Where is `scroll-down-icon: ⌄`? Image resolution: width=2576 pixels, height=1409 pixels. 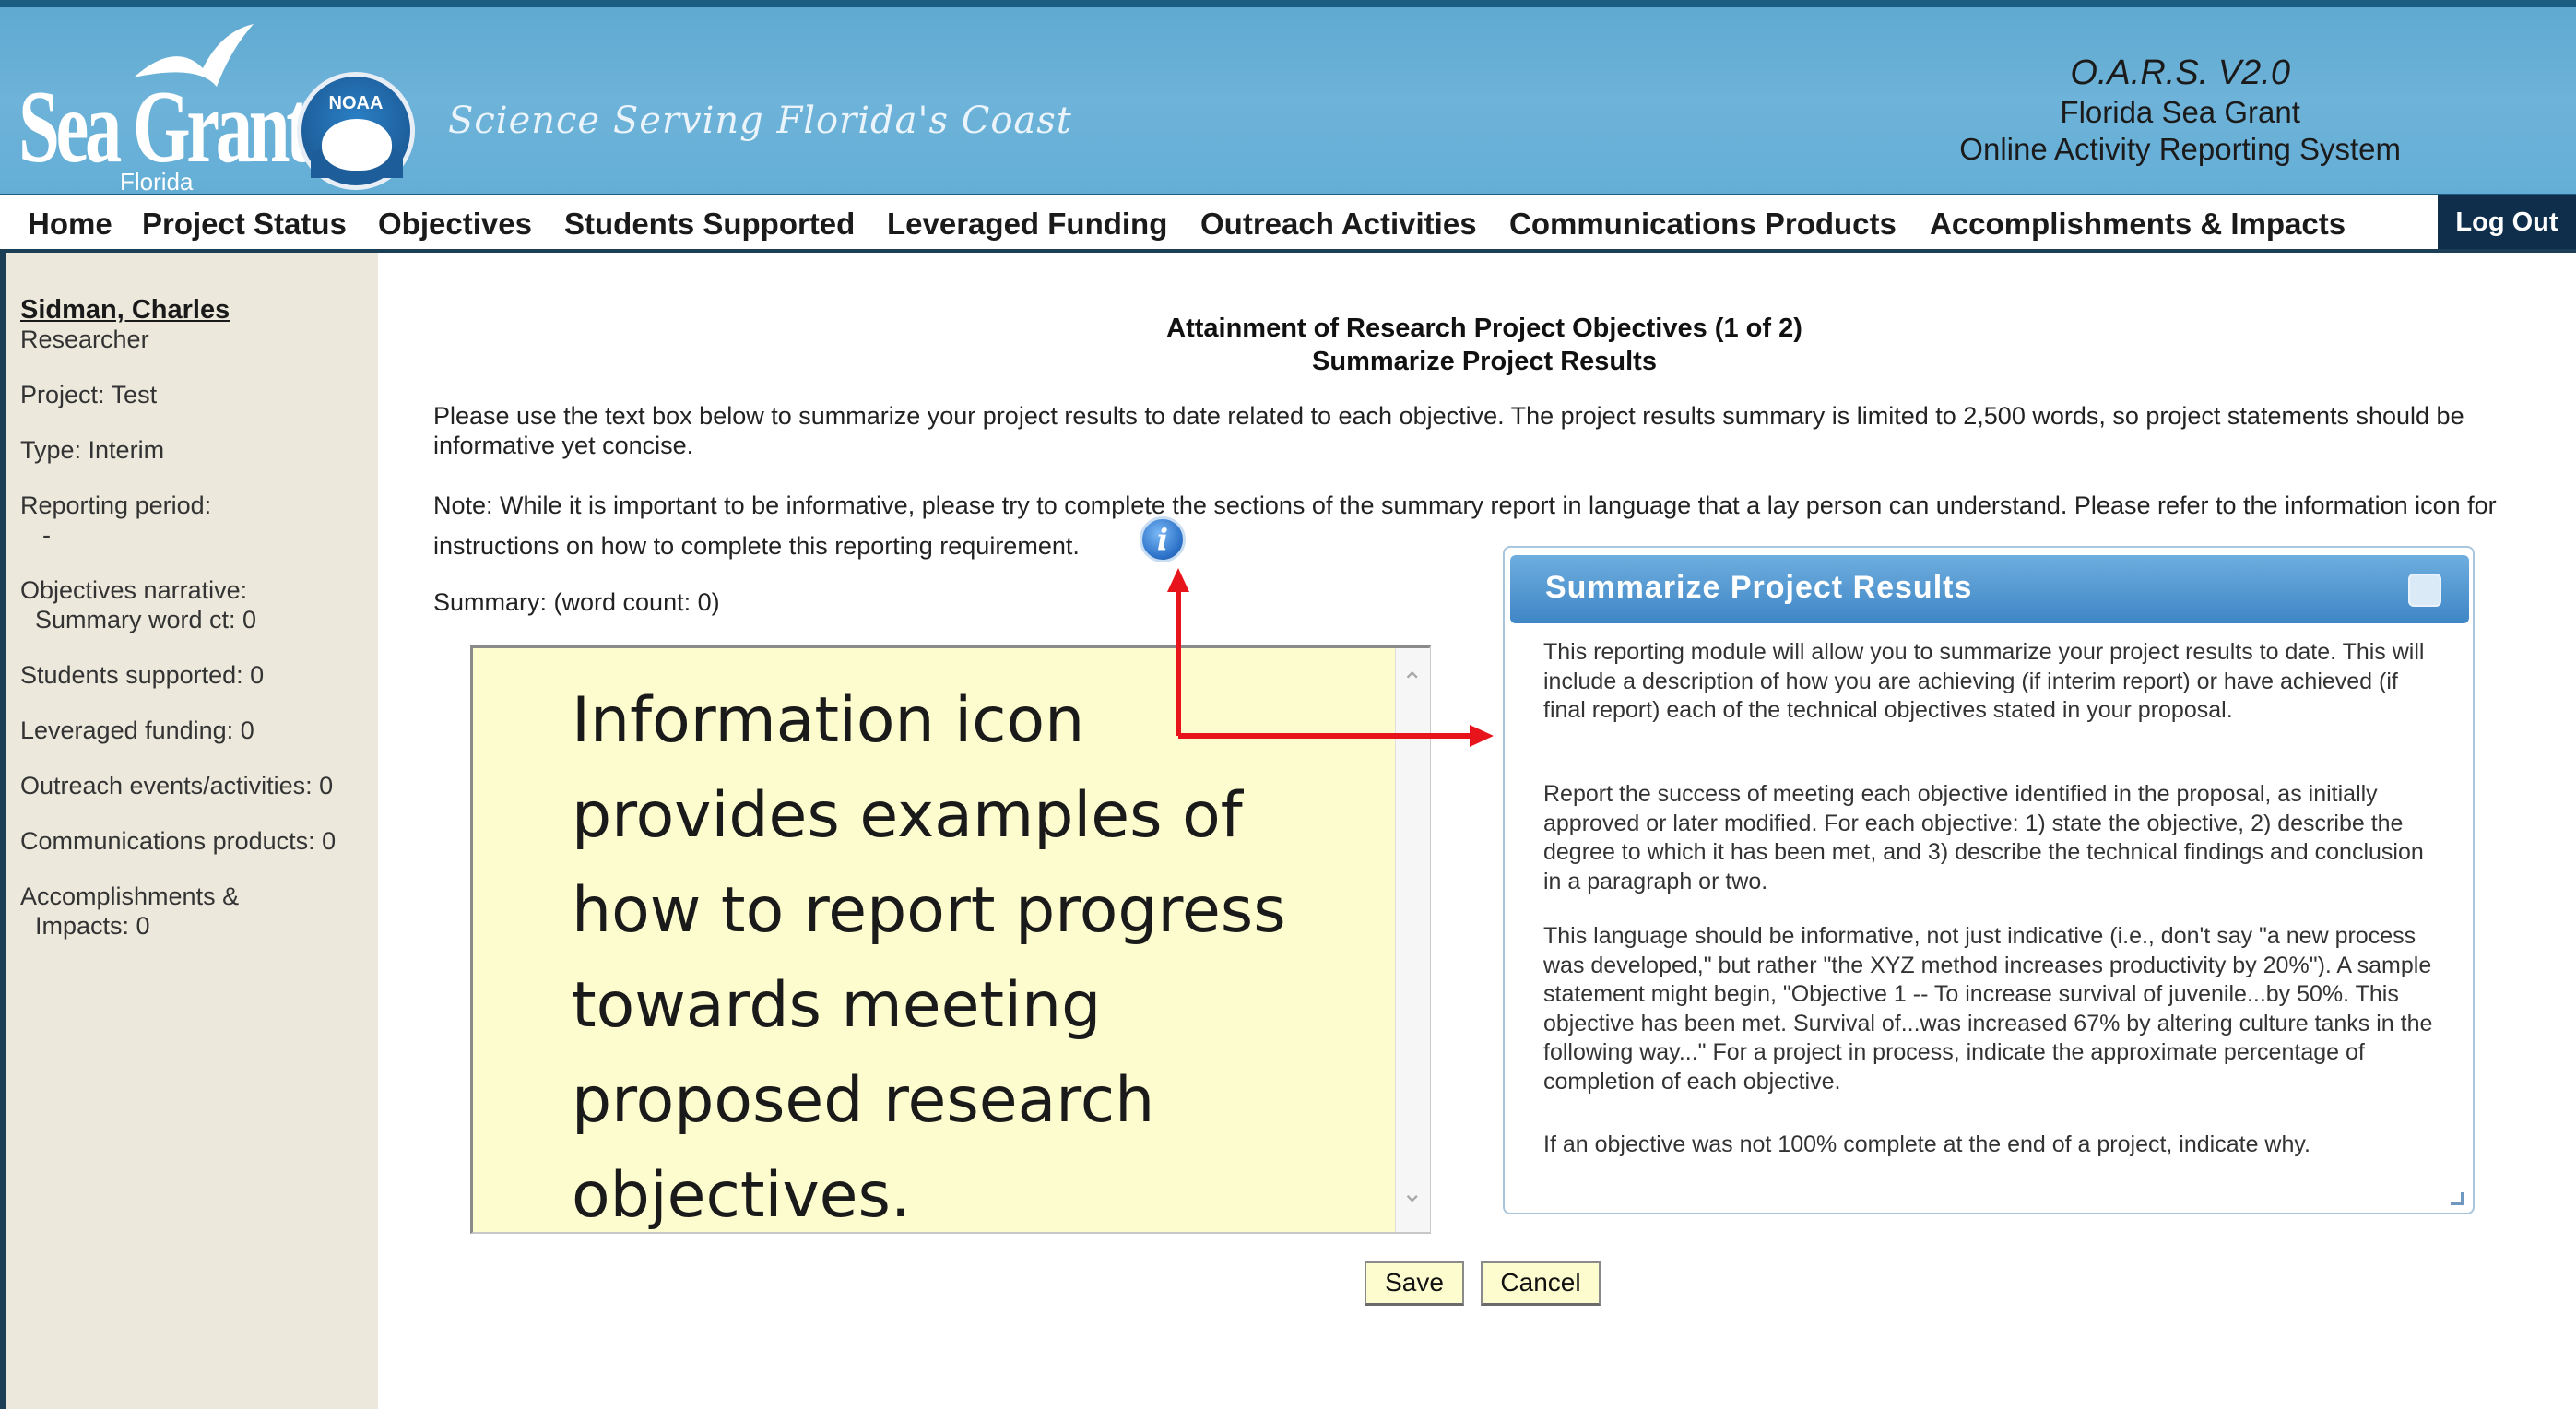 scroll-down-icon: ⌄ is located at coordinates (1412, 1193).